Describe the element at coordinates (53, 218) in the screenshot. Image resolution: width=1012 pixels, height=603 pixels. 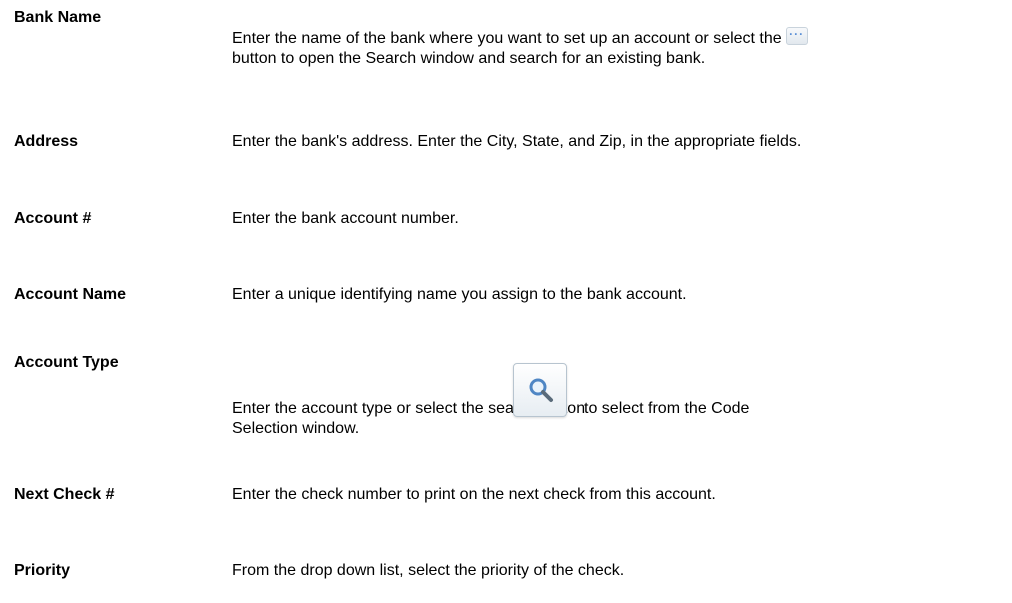
I see `term-account-number: Account #` at that location.